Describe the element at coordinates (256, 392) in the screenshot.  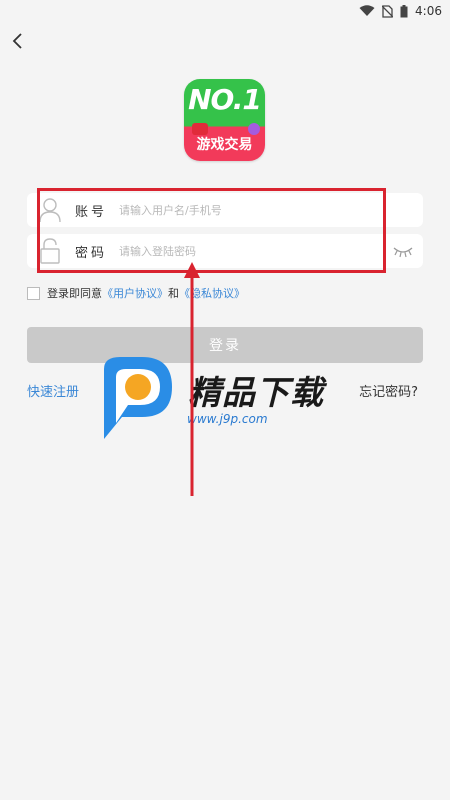
I see `watermark-title: 精品下载` at that location.